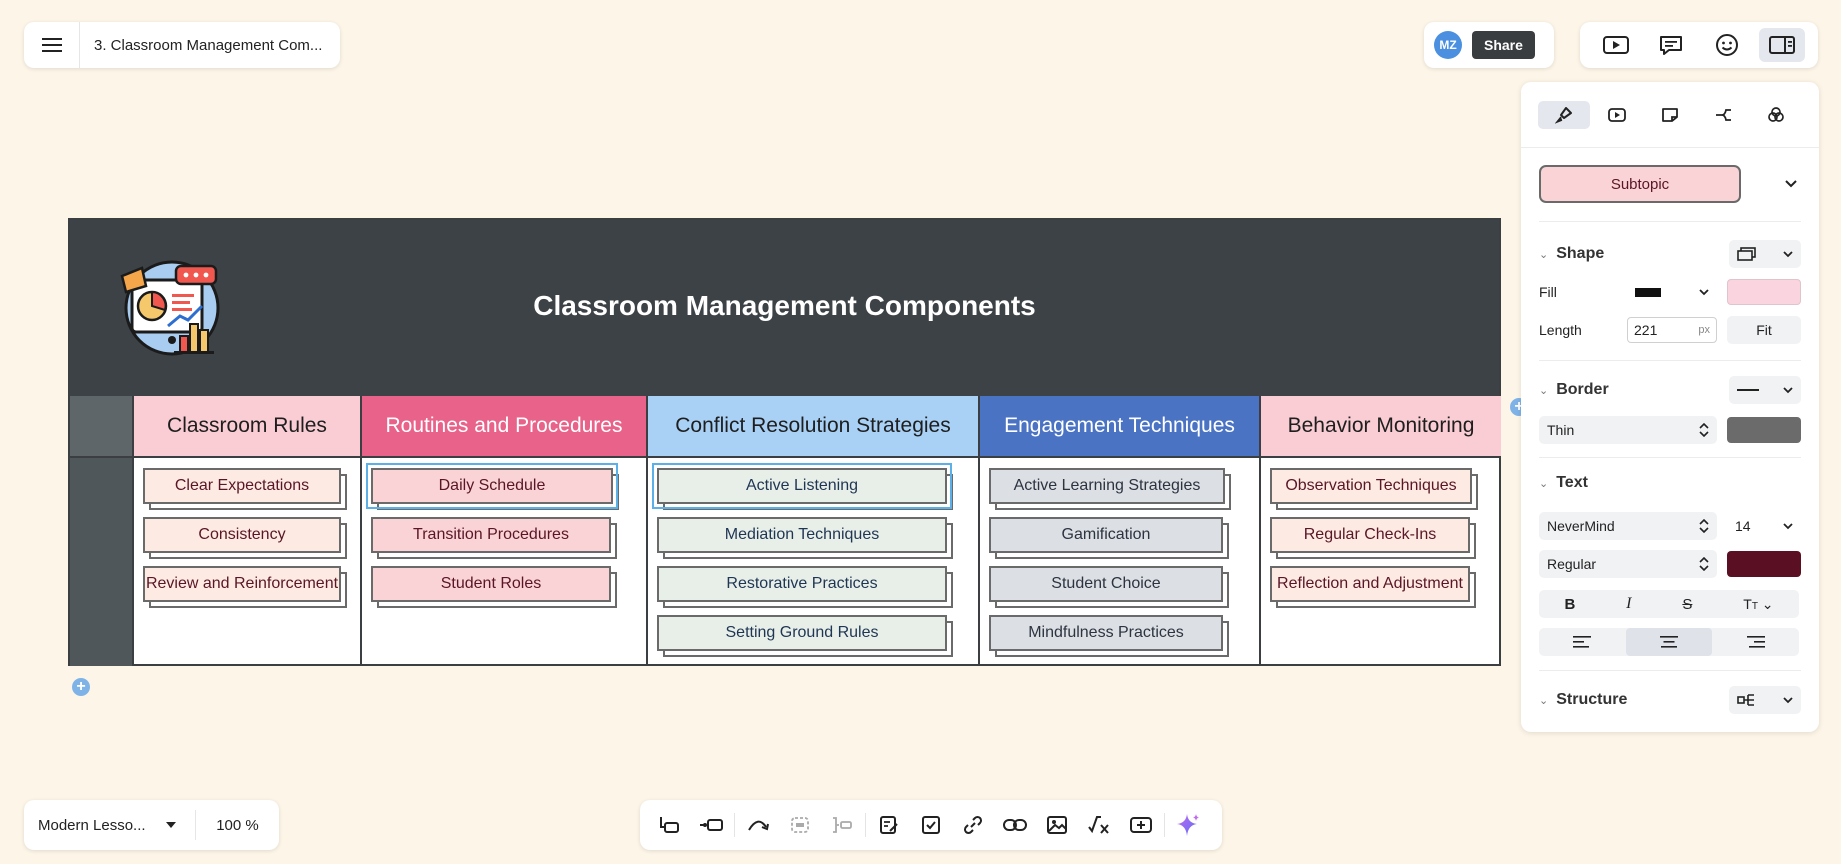 The height and width of the screenshot is (864, 1841). I want to click on comments-button, so click(1671, 45).